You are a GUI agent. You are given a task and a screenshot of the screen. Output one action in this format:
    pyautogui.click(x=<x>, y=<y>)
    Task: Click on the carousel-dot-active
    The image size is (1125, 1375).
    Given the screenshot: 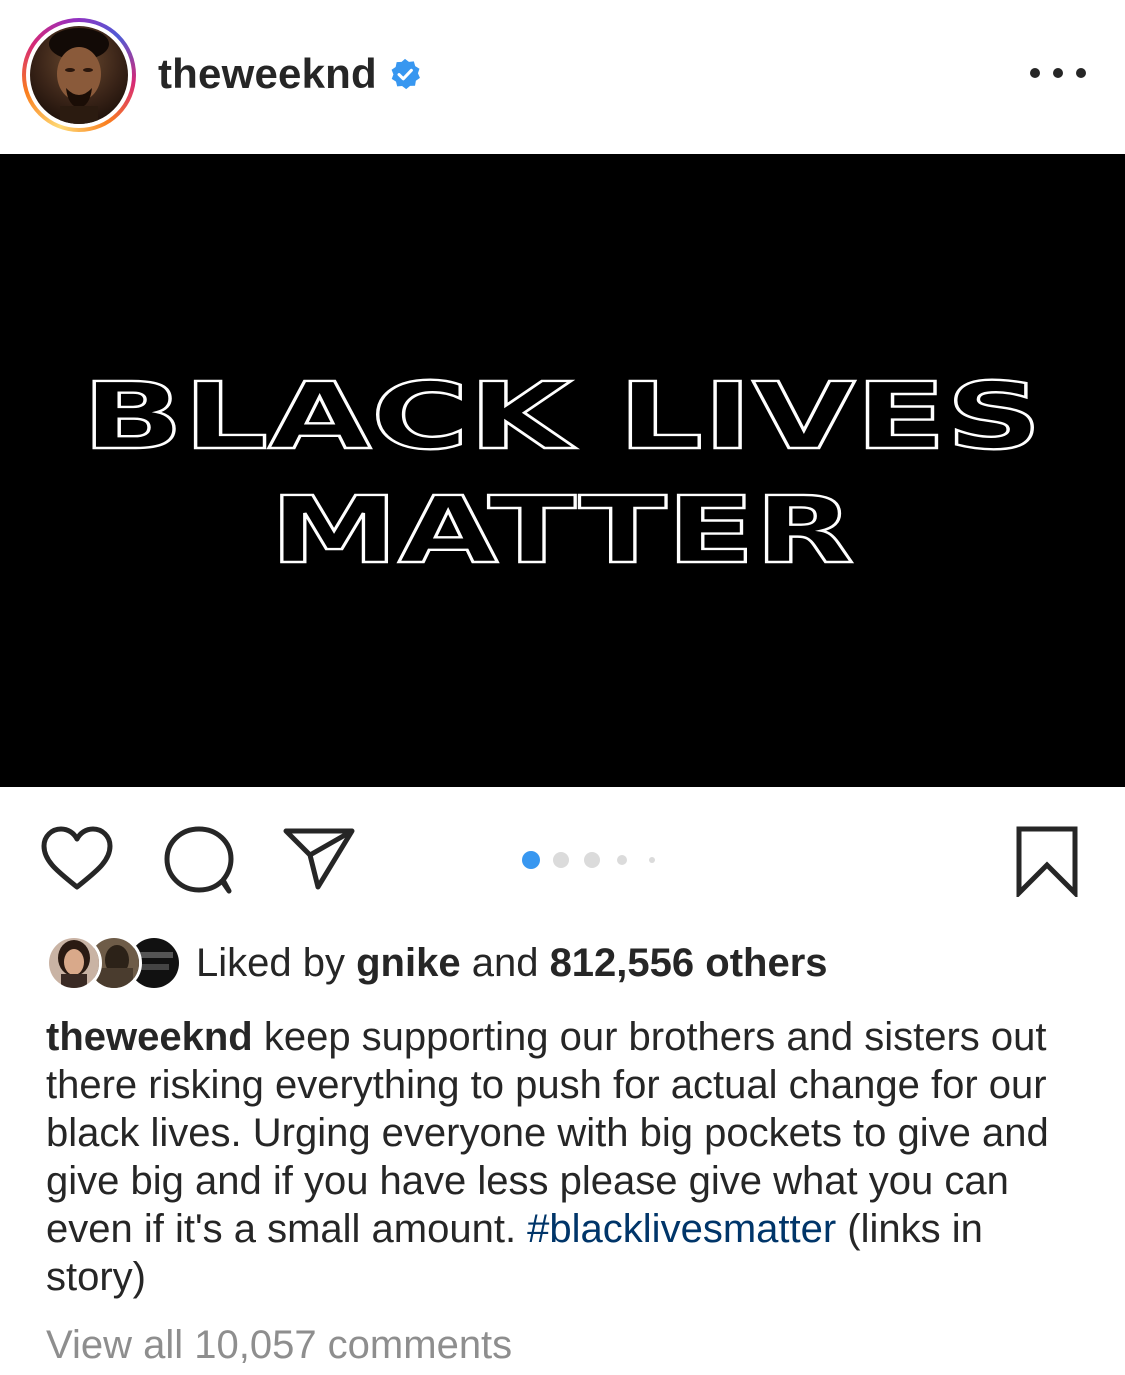 What is the action you would take?
    pyautogui.click(x=531, y=860)
    